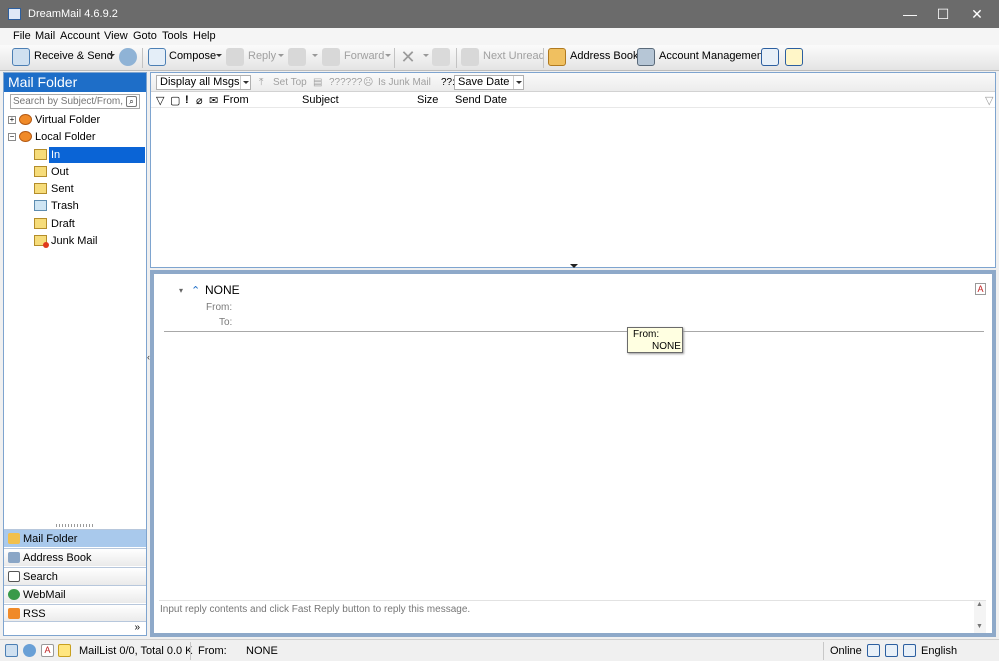 Image resolution: width=999 pixels, height=661 pixels. I want to click on filter-column-icon: ▽, so click(160, 100).